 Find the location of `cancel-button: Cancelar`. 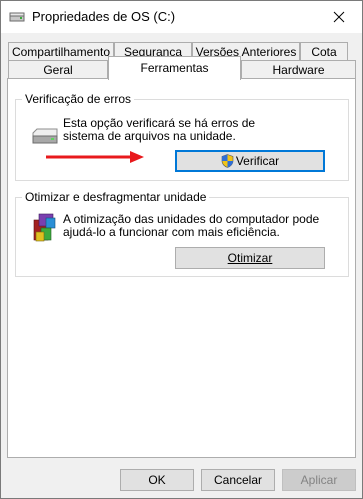

cancel-button: Cancelar is located at coordinates (238, 480).